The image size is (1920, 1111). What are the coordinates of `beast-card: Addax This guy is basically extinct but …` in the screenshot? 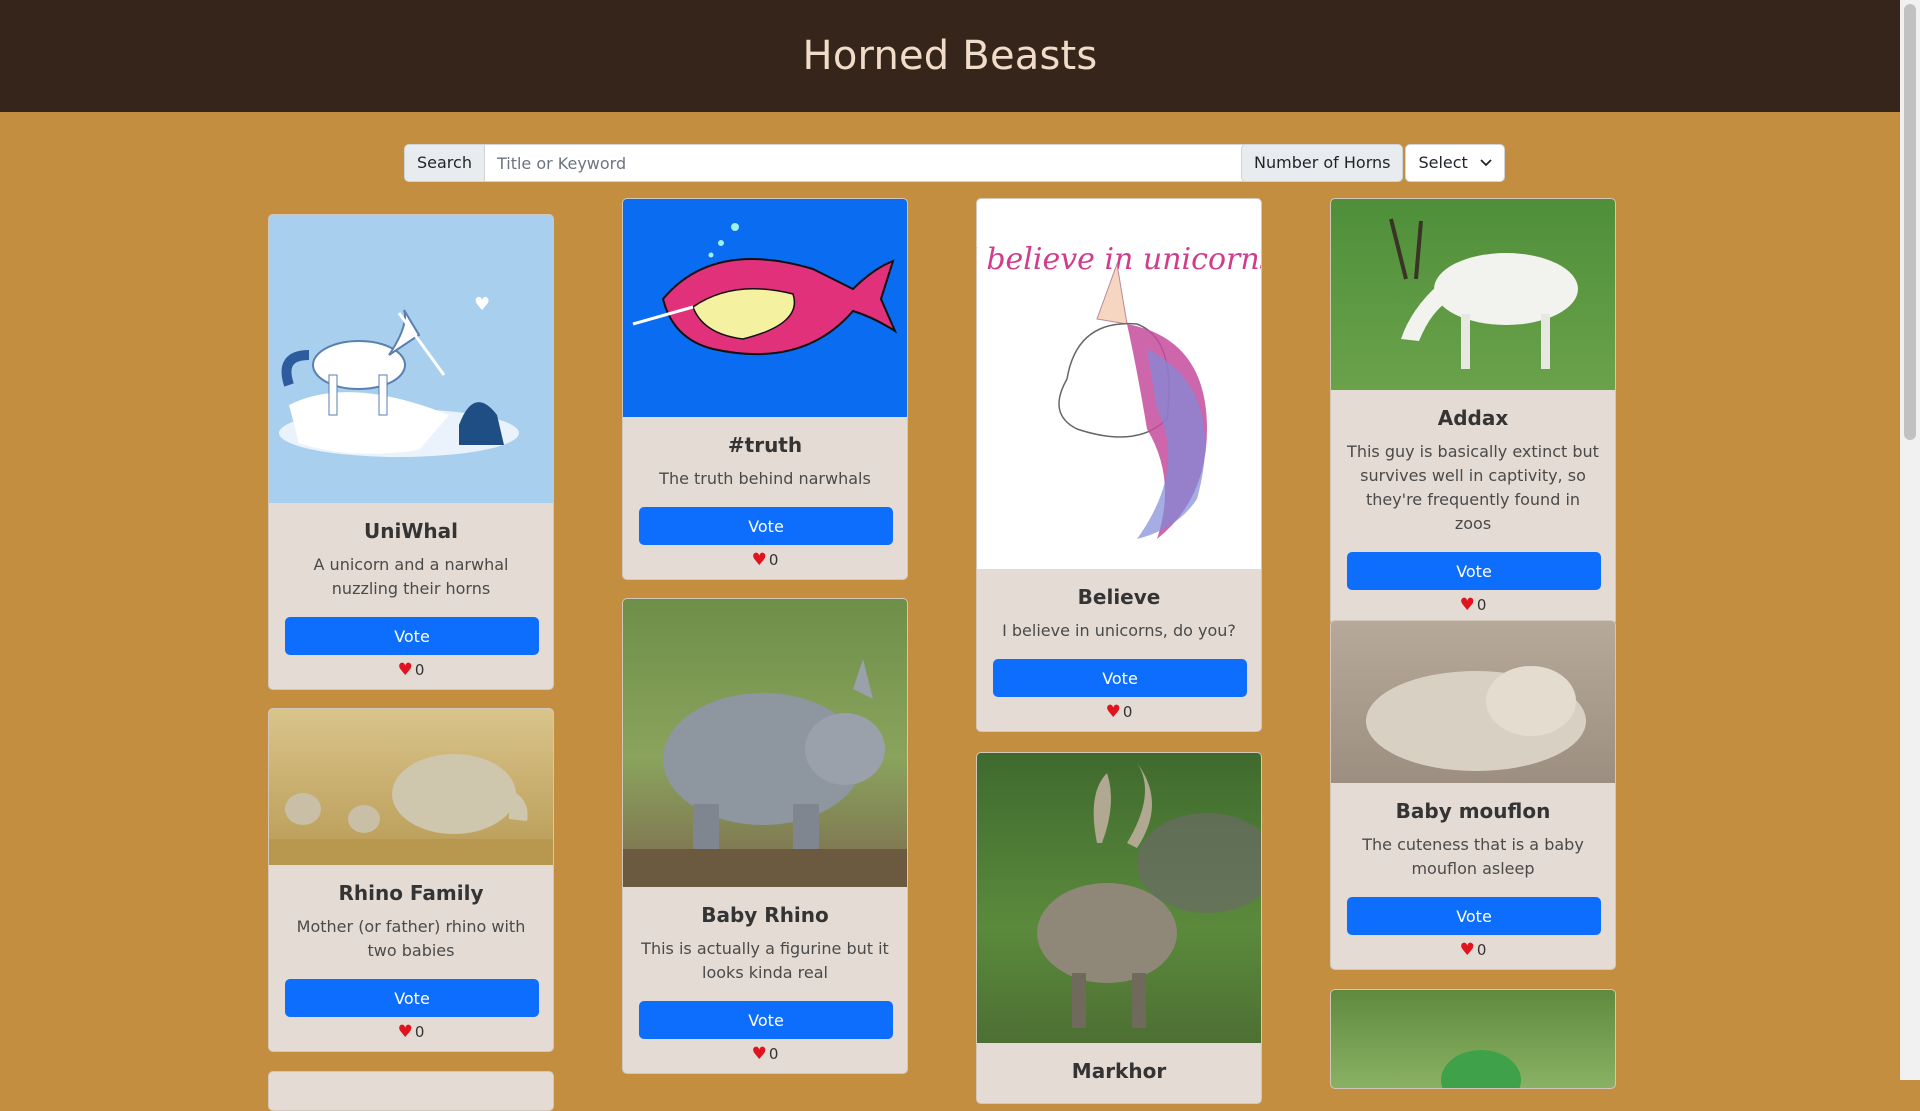 It's located at (1473, 411).